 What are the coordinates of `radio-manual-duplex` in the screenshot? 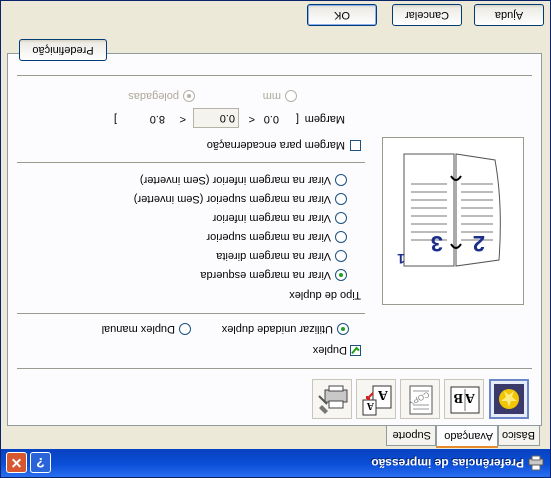 It's located at (185, 329).